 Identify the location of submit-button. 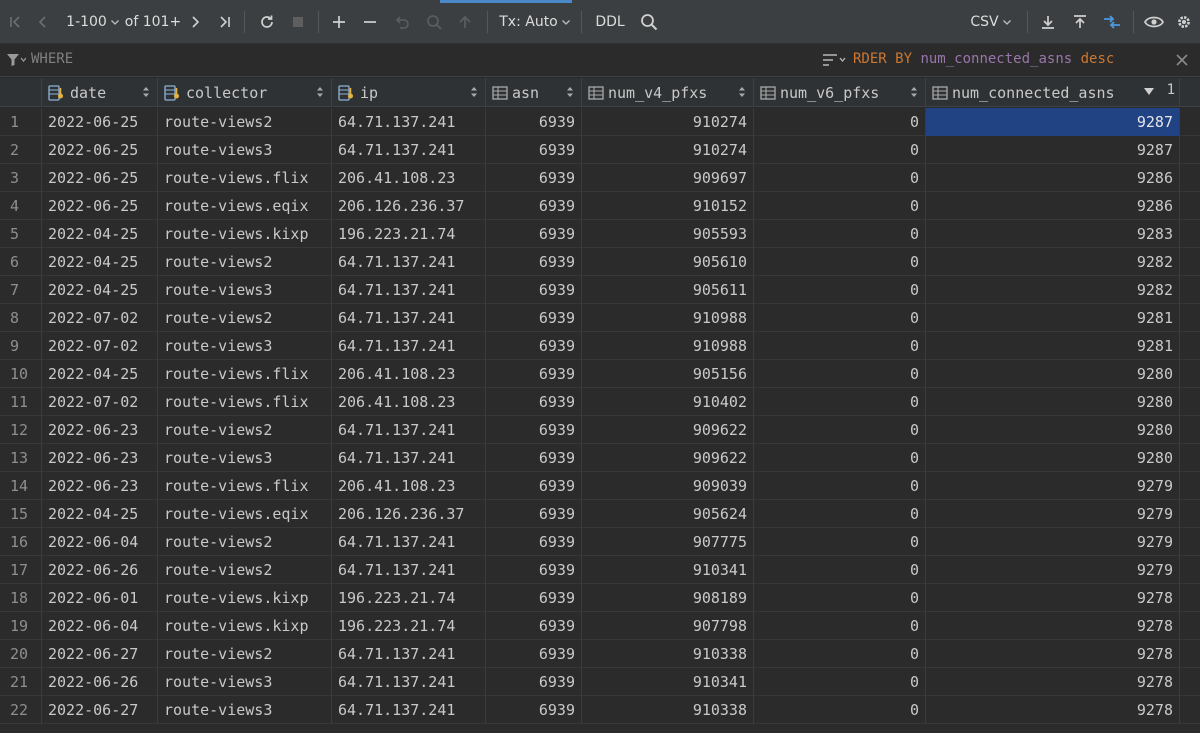
(465, 22).